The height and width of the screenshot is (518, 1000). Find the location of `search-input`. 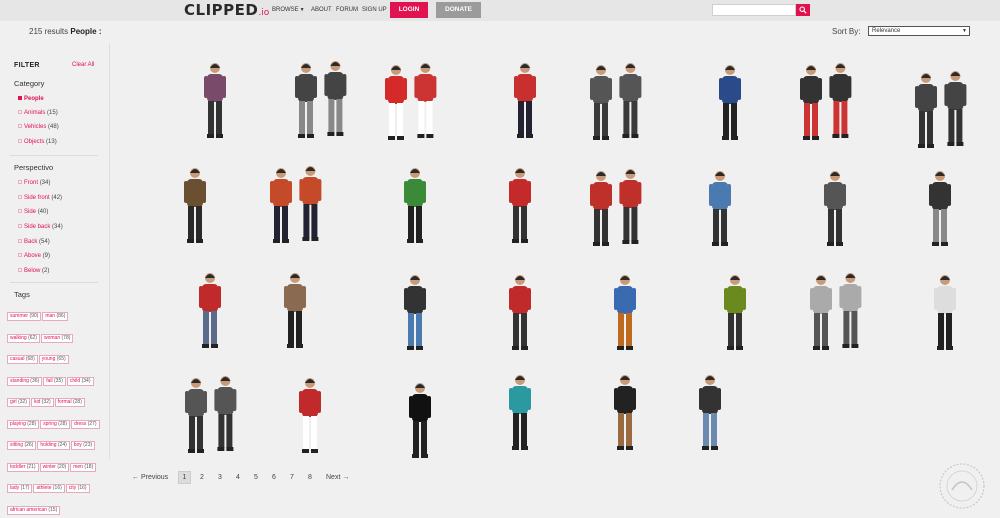

search-input is located at coordinates (754, 10).